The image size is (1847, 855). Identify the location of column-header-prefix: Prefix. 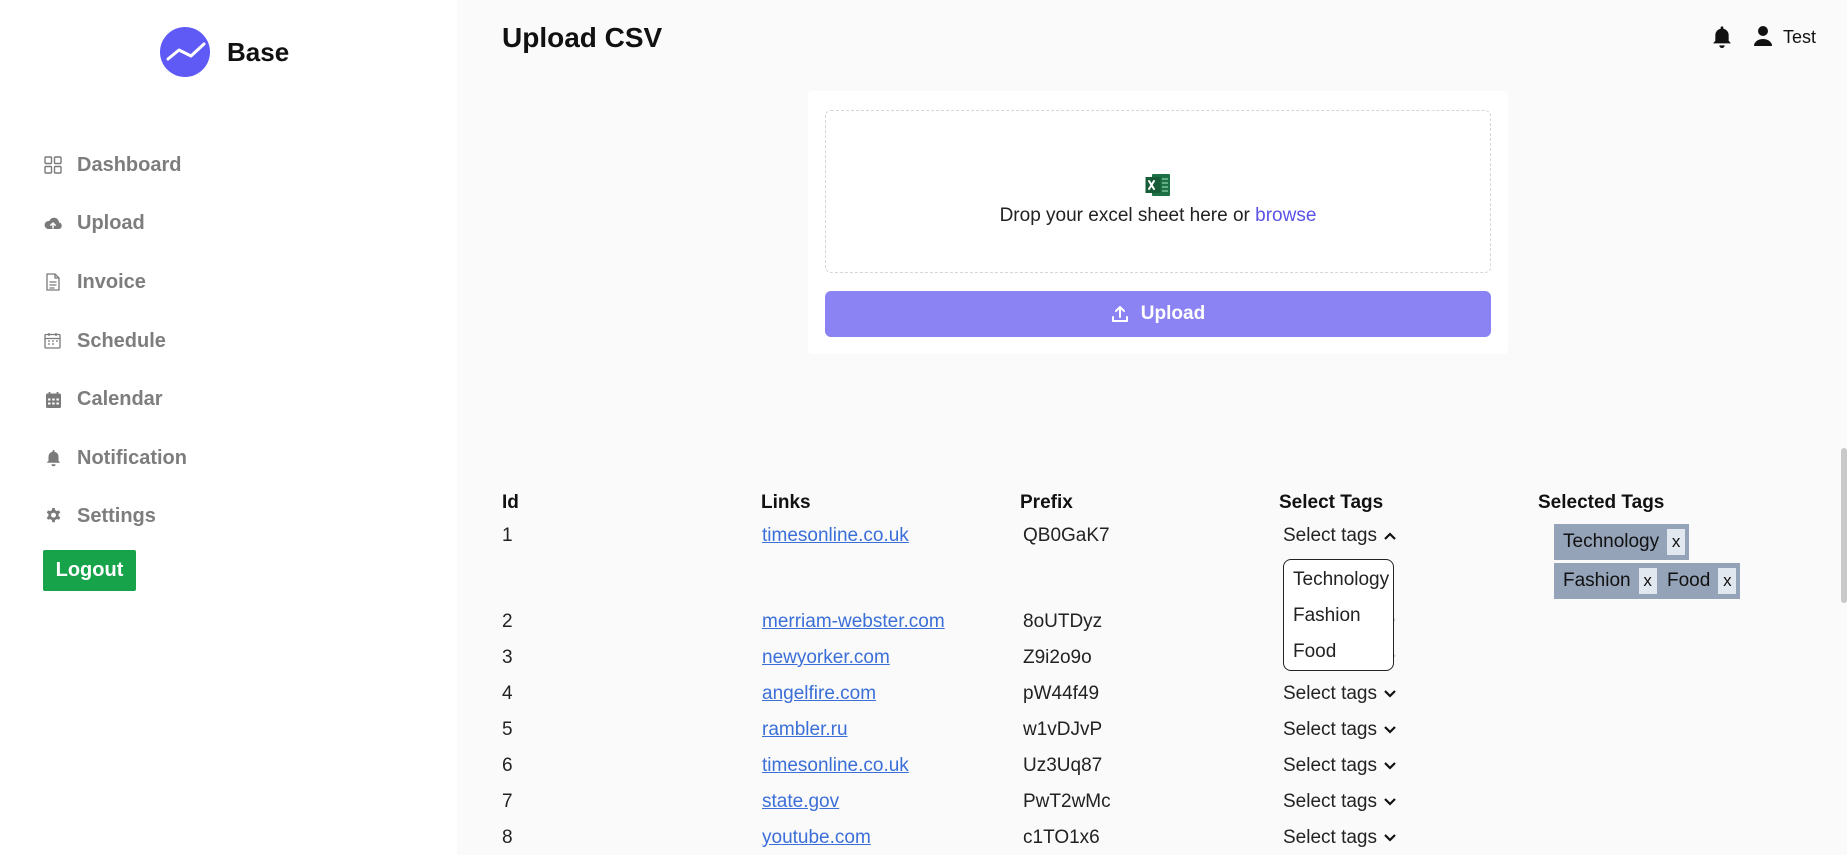
(1046, 502).